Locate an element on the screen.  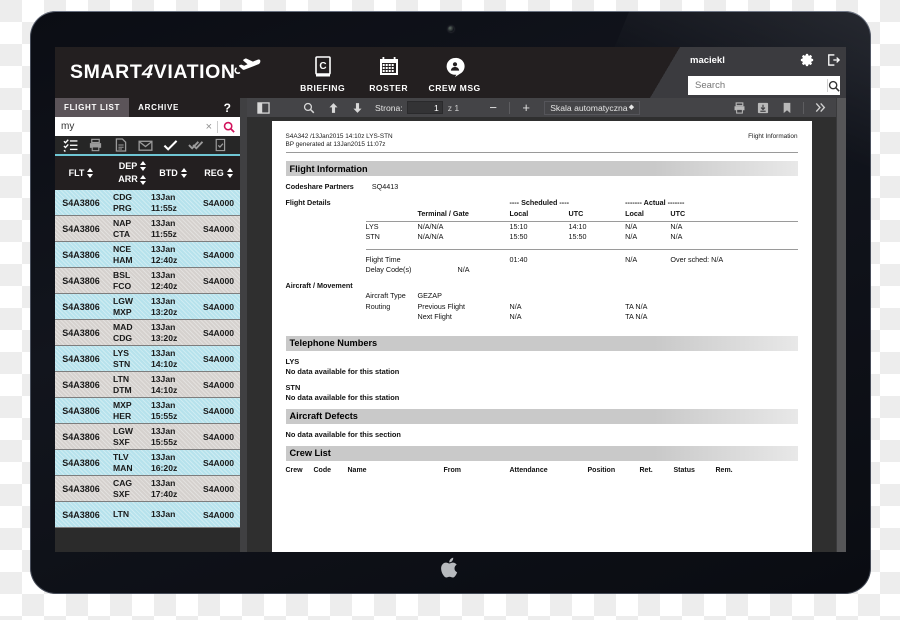
check-icon is located at coordinates (170, 145).